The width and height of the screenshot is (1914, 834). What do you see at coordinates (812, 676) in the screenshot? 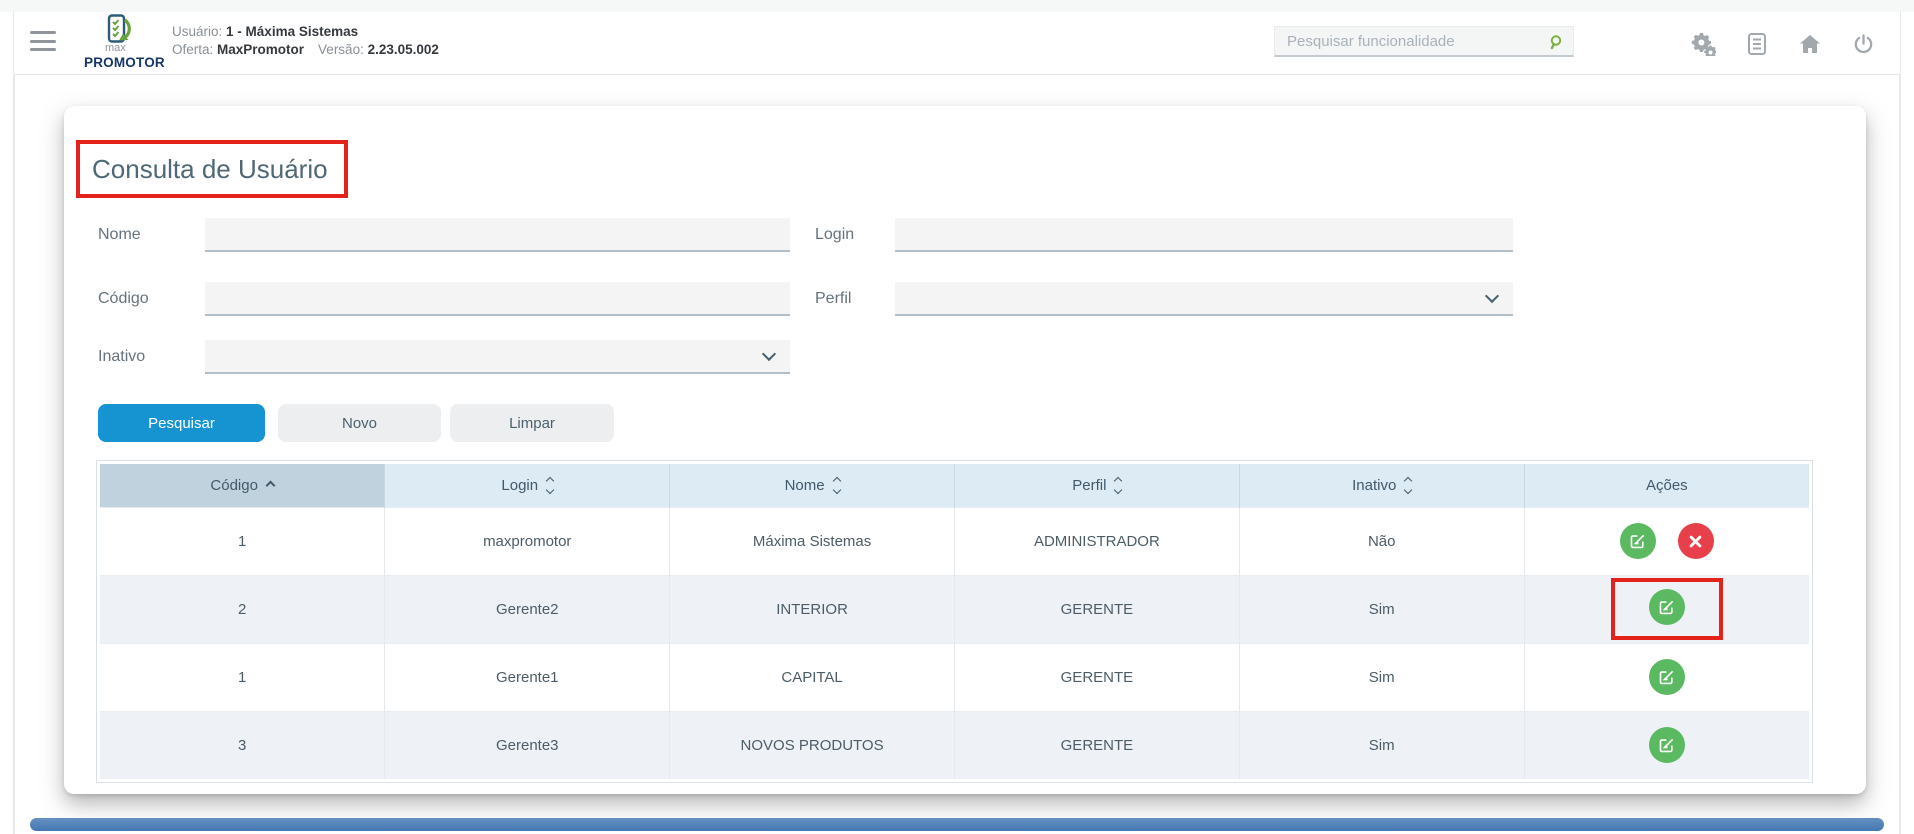
I see `cell-nome: CAPITAL` at bounding box center [812, 676].